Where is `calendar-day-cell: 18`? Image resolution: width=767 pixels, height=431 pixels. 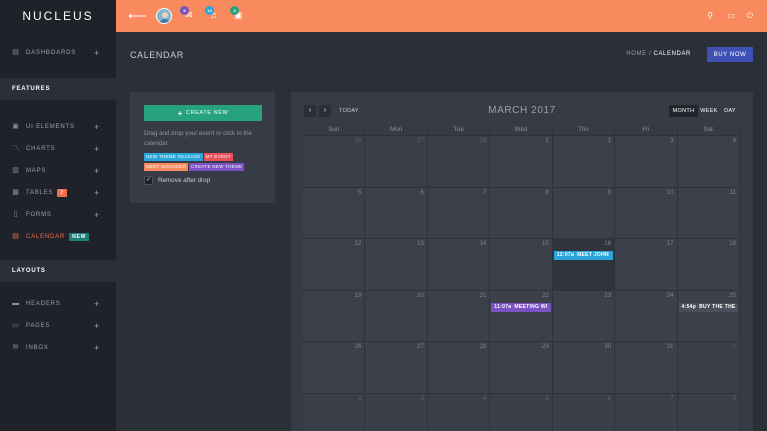
calendar-day-cell: 18 is located at coordinates (708, 264).